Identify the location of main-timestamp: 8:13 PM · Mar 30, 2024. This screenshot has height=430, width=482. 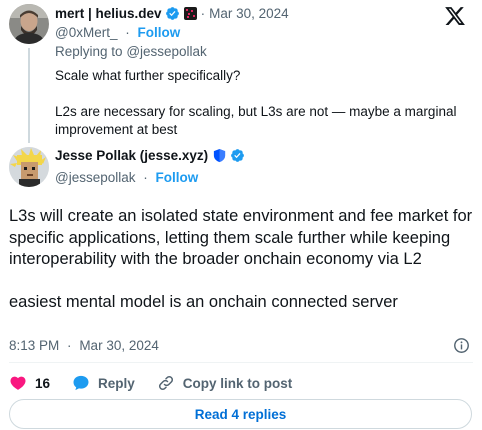
(84, 345).